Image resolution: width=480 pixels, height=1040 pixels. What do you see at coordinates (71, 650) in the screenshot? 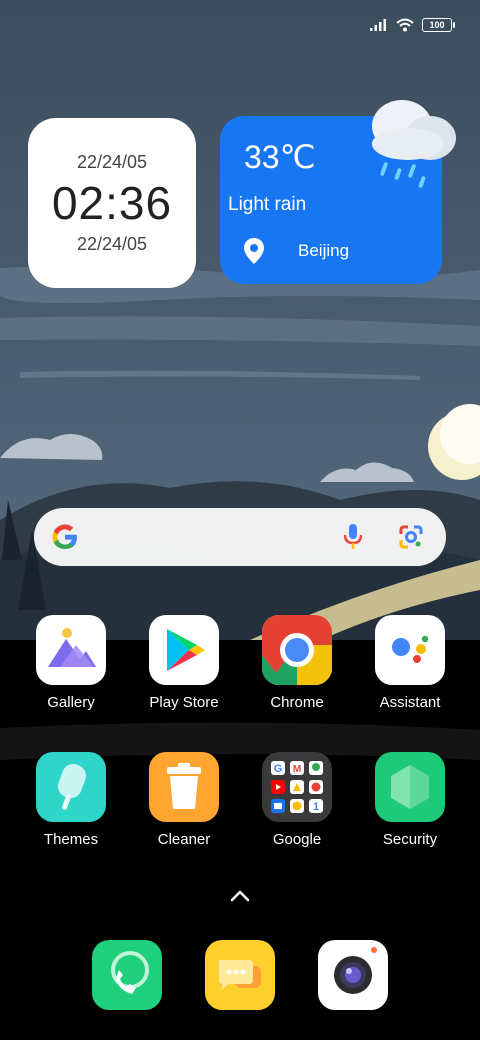
I see `gallery-icon` at bounding box center [71, 650].